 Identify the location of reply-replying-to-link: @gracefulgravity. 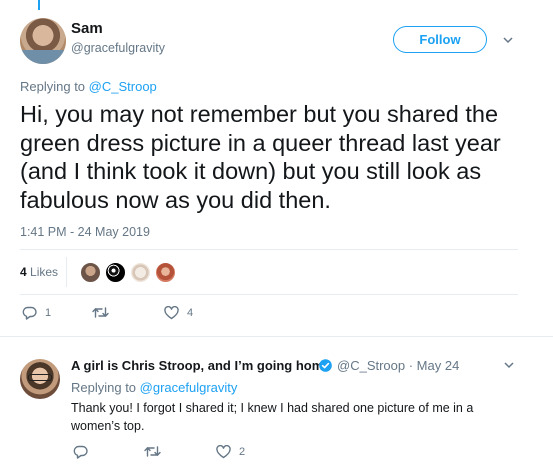
(189, 387).